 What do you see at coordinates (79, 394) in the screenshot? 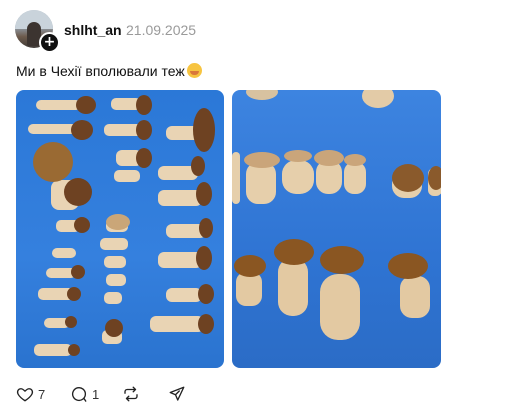
I see `comment-icon` at bounding box center [79, 394].